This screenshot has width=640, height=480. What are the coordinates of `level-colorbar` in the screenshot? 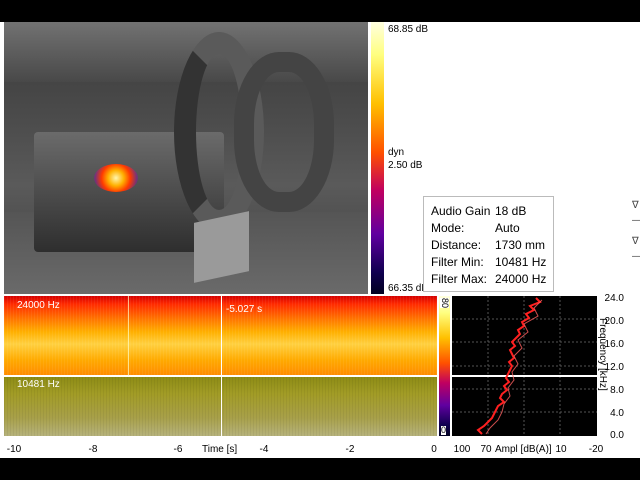 It's located at (377, 158).